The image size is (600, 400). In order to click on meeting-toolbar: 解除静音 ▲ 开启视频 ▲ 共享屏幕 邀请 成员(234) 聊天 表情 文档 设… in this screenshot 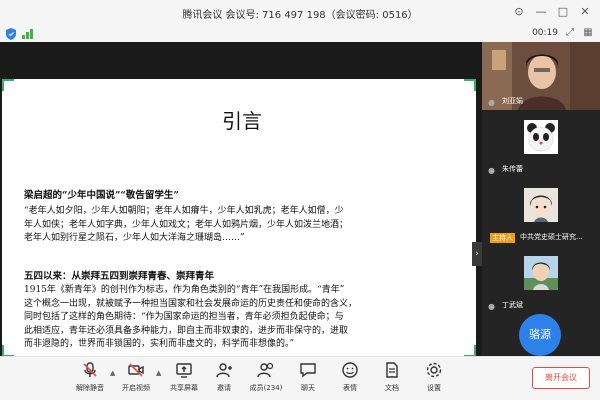, I will do `click(300, 378)`.